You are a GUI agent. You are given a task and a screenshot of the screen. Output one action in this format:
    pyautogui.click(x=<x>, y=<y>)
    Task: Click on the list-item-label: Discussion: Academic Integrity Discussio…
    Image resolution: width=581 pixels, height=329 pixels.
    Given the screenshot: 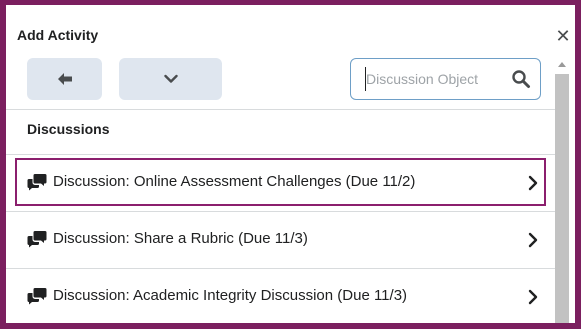 What is the action you would take?
    pyautogui.click(x=230, y=295)
    